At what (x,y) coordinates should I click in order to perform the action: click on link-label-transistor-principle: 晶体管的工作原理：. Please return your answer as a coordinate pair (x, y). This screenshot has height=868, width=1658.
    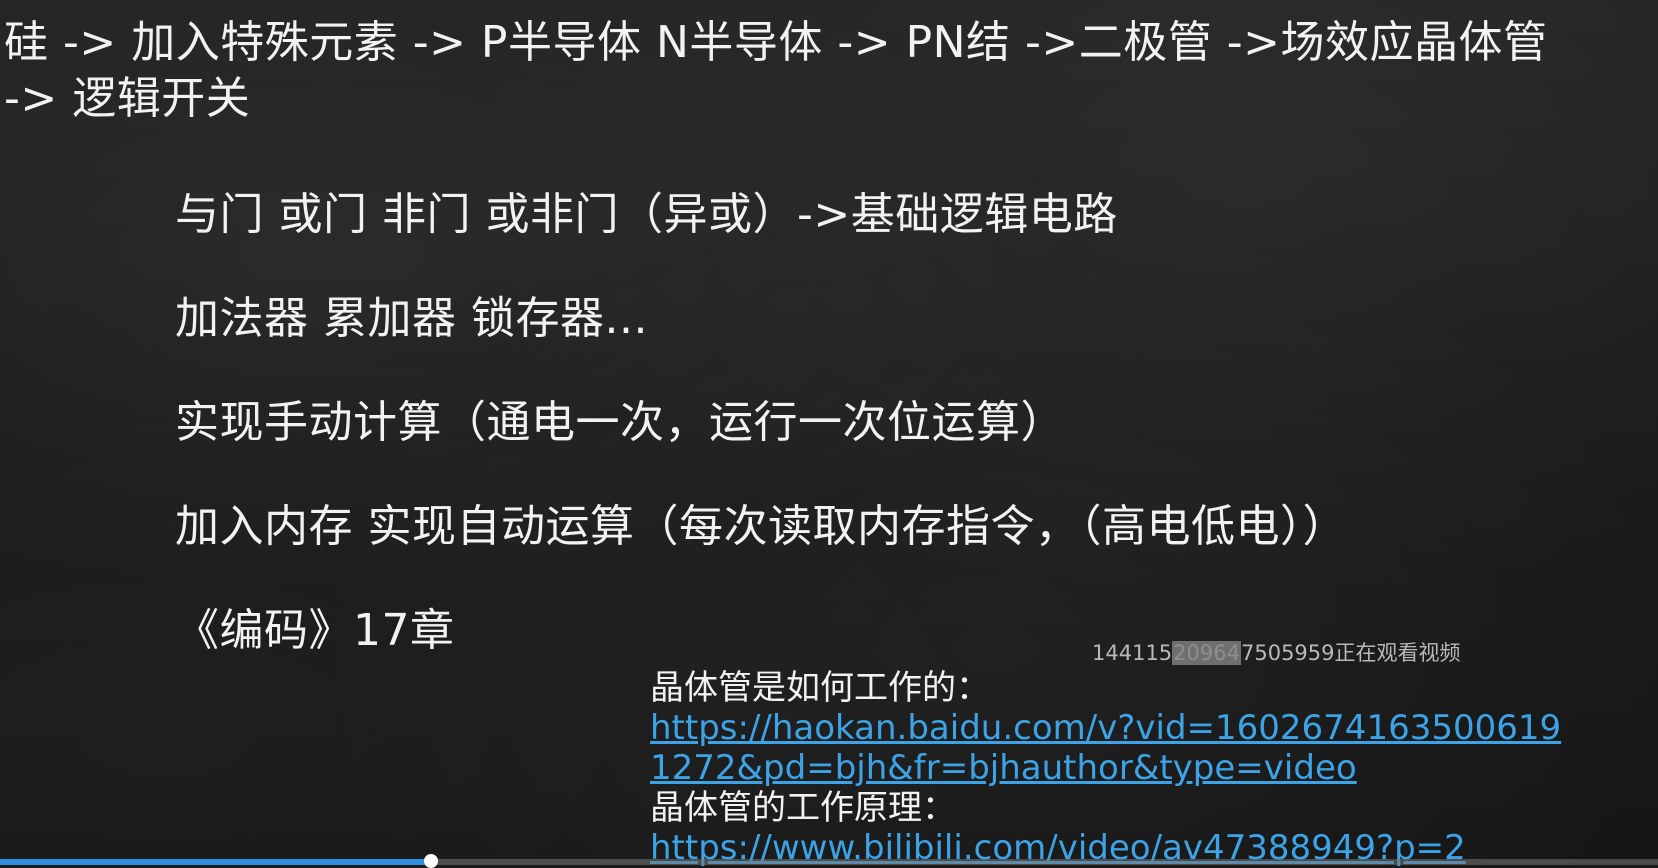
    Looking at the image, I should click on (803, 808).